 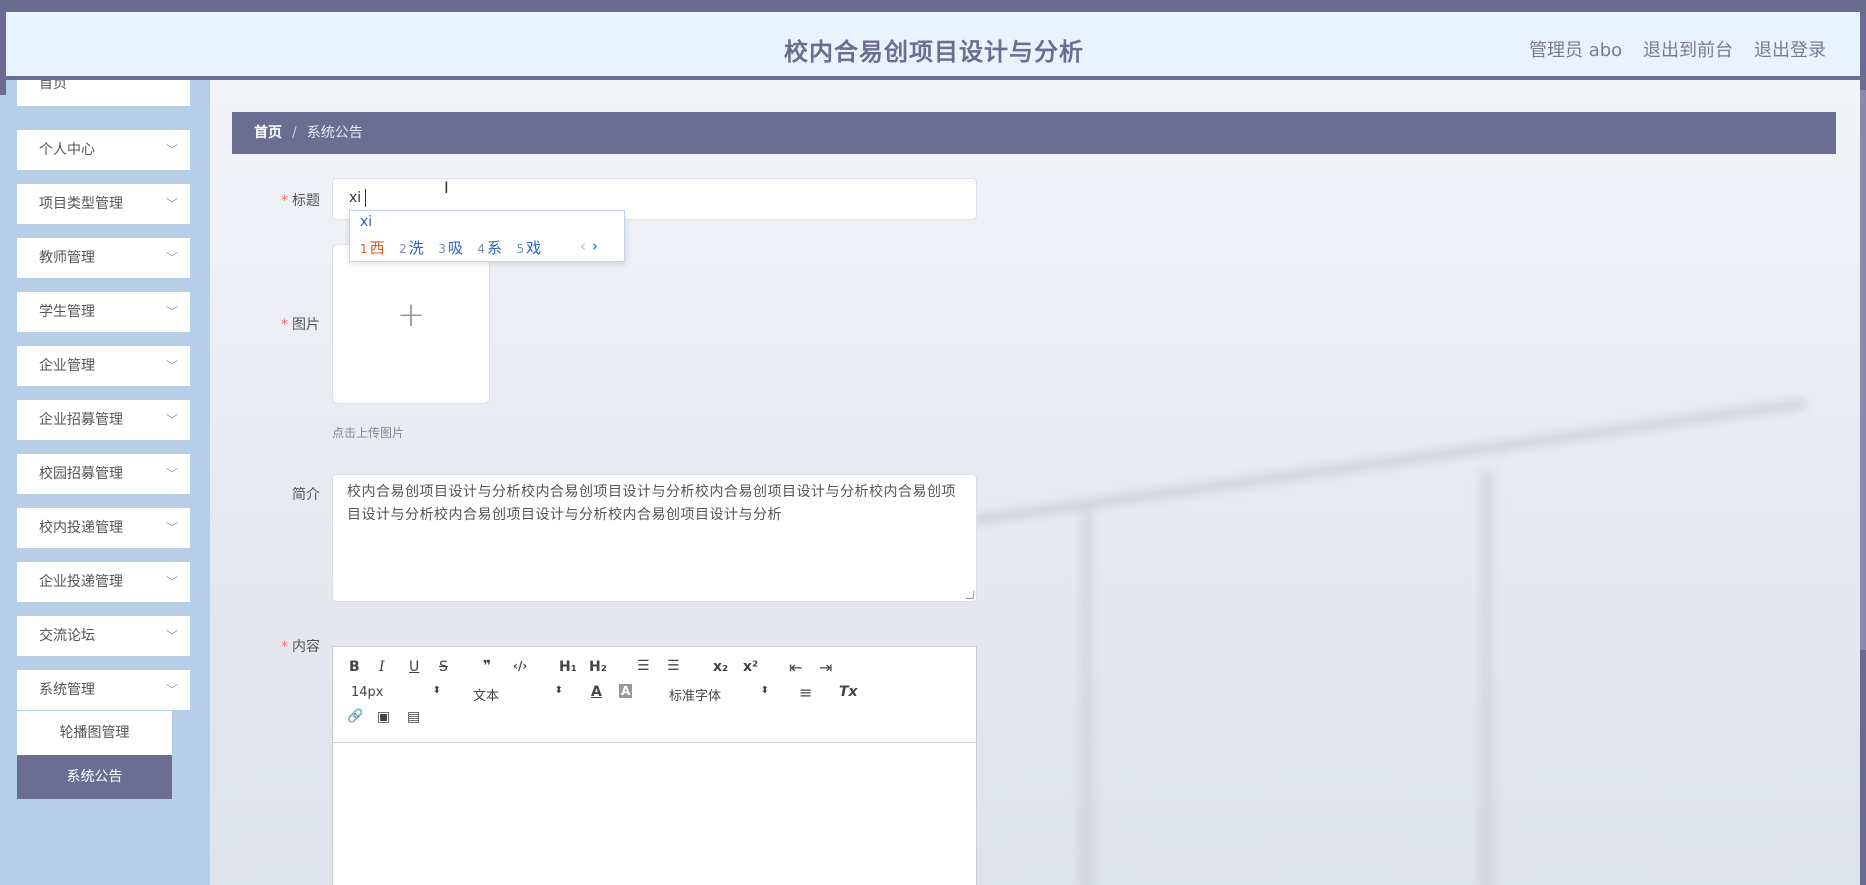 What do you see at coordinates (368, 433) in the screenshot?
I see `image-upload-hint: 点击上传图片` at bounding box center [368, 433].